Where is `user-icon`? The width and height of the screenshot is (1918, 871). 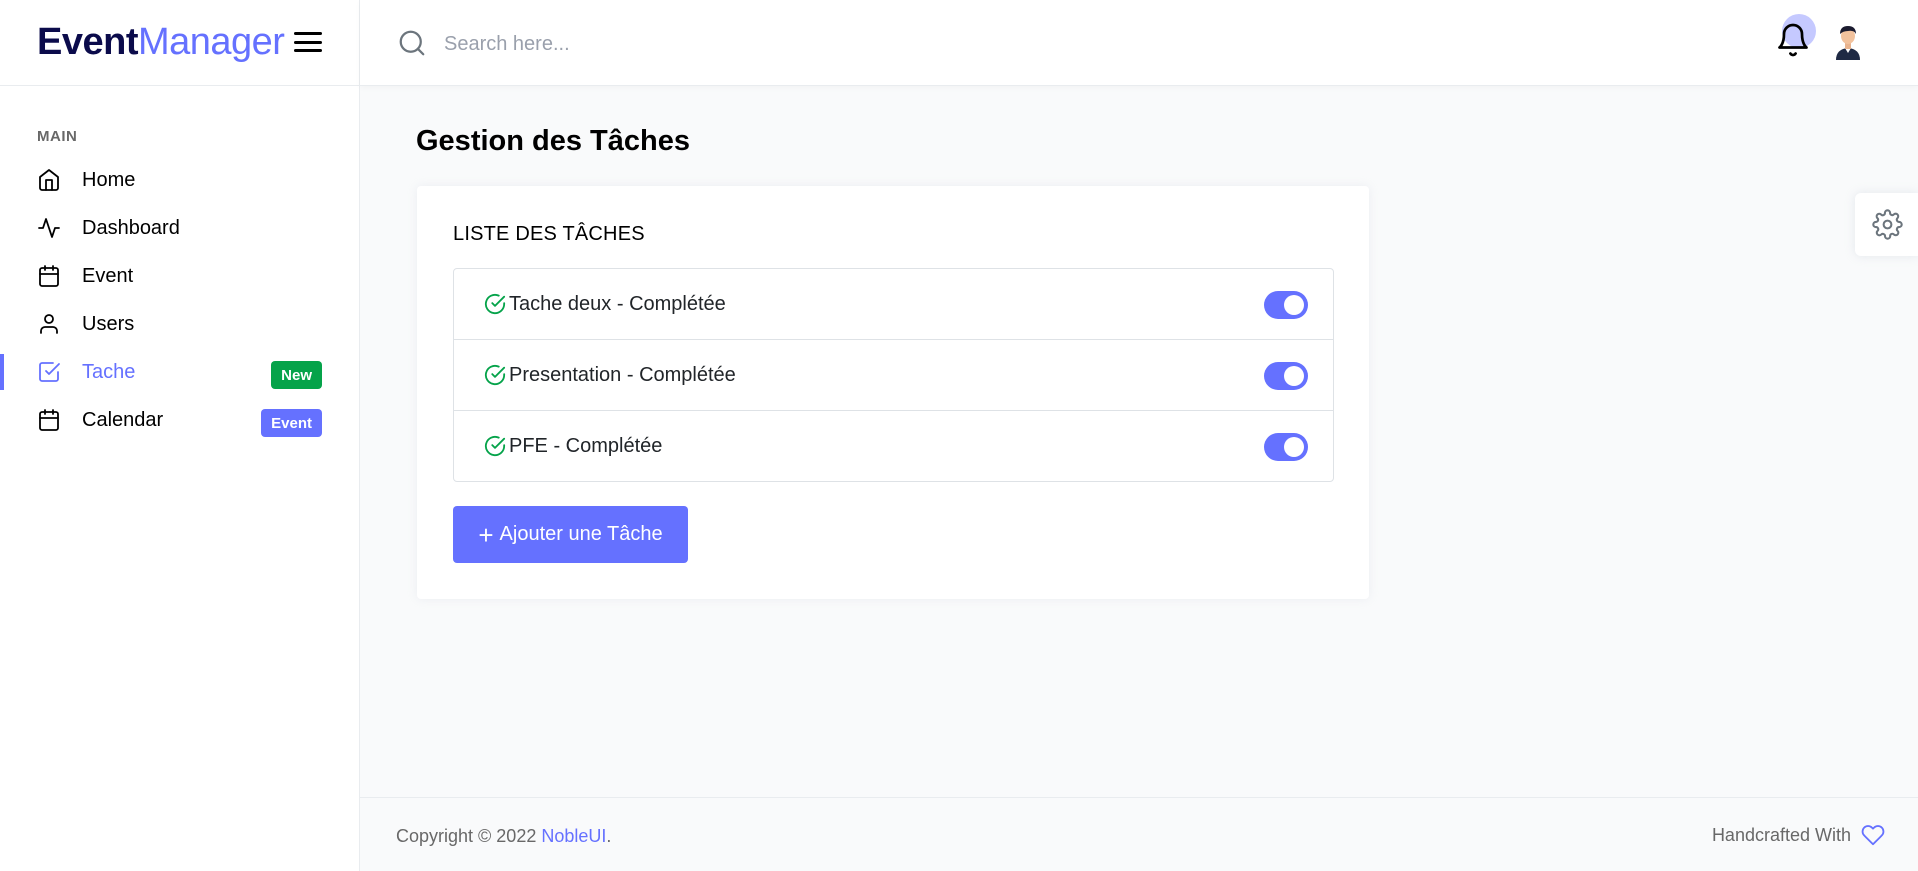
user-icon is located at coordinates (49, 324).